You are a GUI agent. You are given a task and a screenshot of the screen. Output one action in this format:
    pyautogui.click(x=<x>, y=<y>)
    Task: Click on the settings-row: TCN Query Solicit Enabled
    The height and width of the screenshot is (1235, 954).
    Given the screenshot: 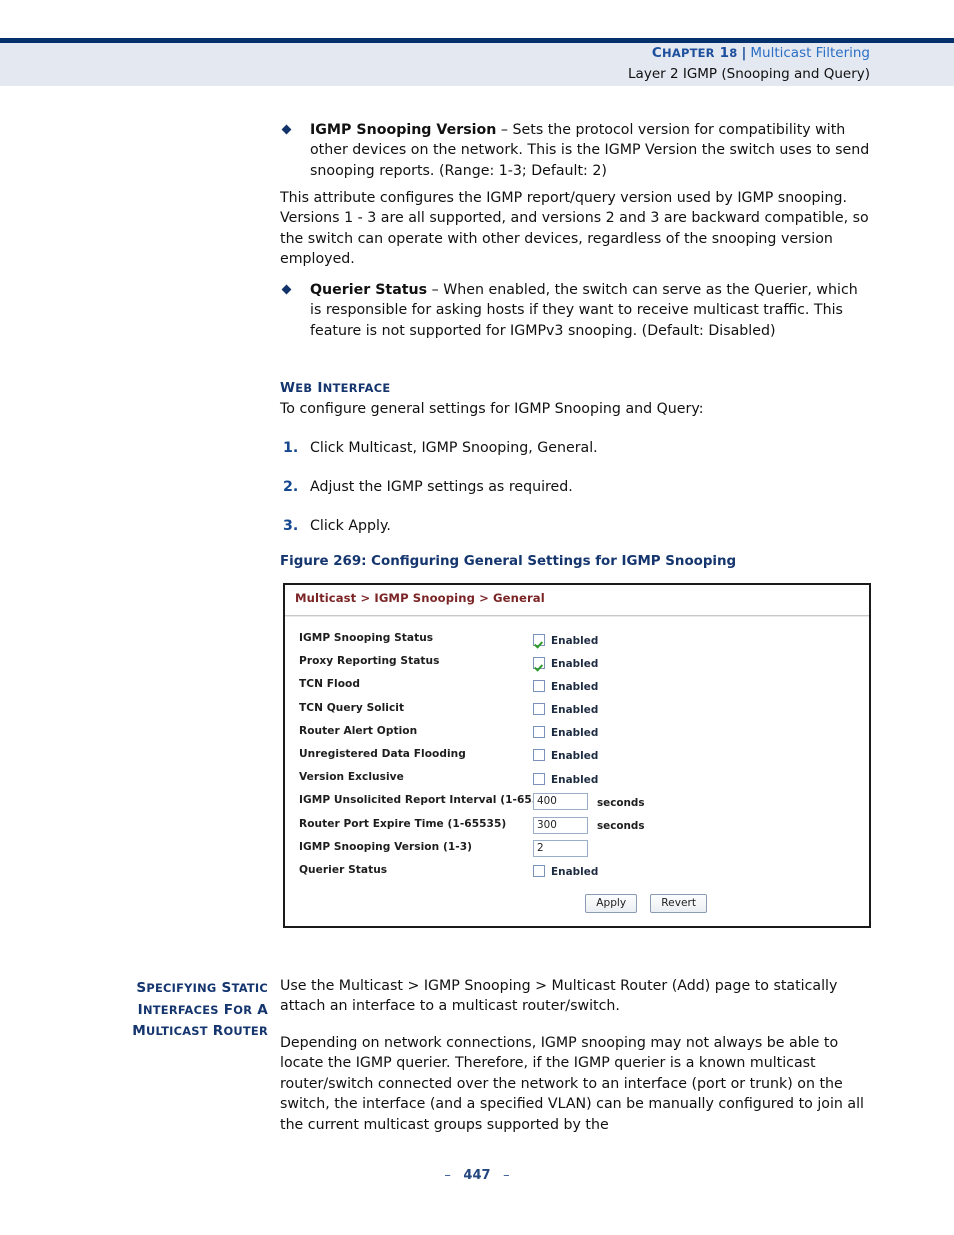 What is the action you would take?
    pyautogui.click(x=577, y=711)
    